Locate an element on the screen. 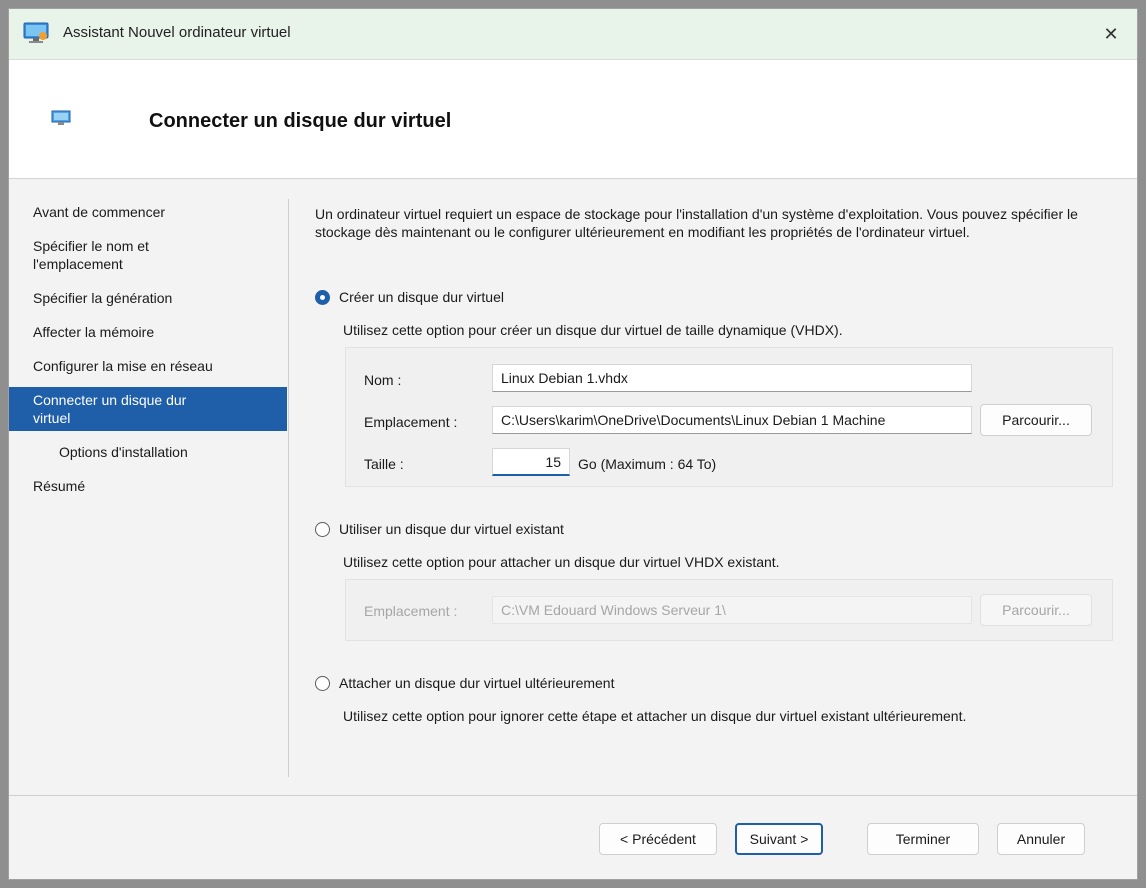 Image resolution: width=1146 pixels, height=888 pixels. window-title: Assistant Nouvel ordinateur virtuel is located at coordinates (177, 32).